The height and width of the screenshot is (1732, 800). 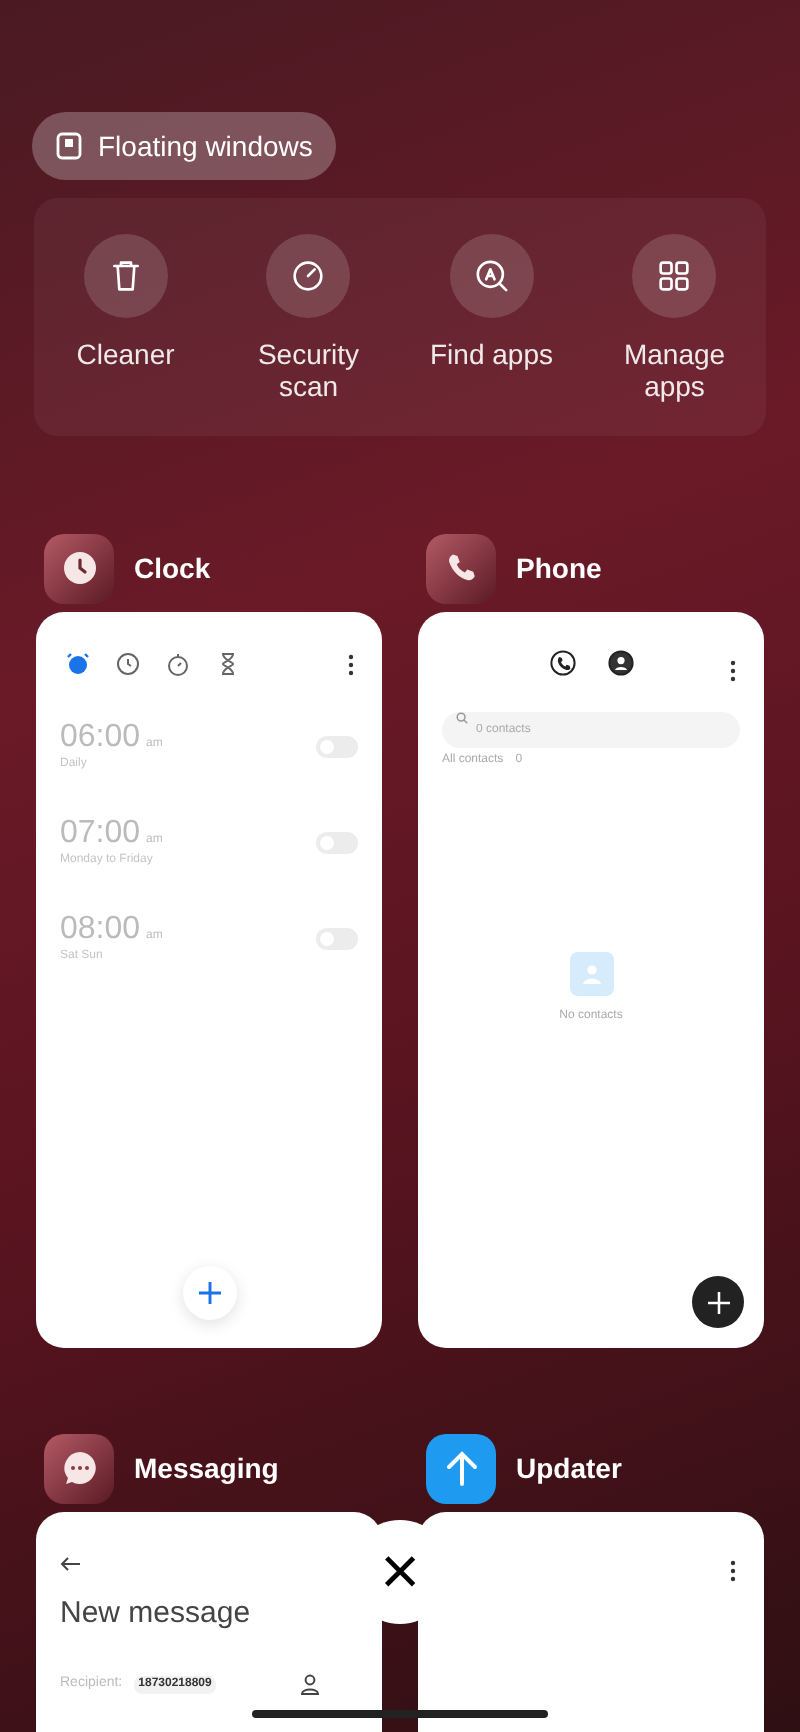 What do you see at coordinates (100, 834) in the screenshot?
I see `alarm-time: 07:00` at bounding box center [100, 834].